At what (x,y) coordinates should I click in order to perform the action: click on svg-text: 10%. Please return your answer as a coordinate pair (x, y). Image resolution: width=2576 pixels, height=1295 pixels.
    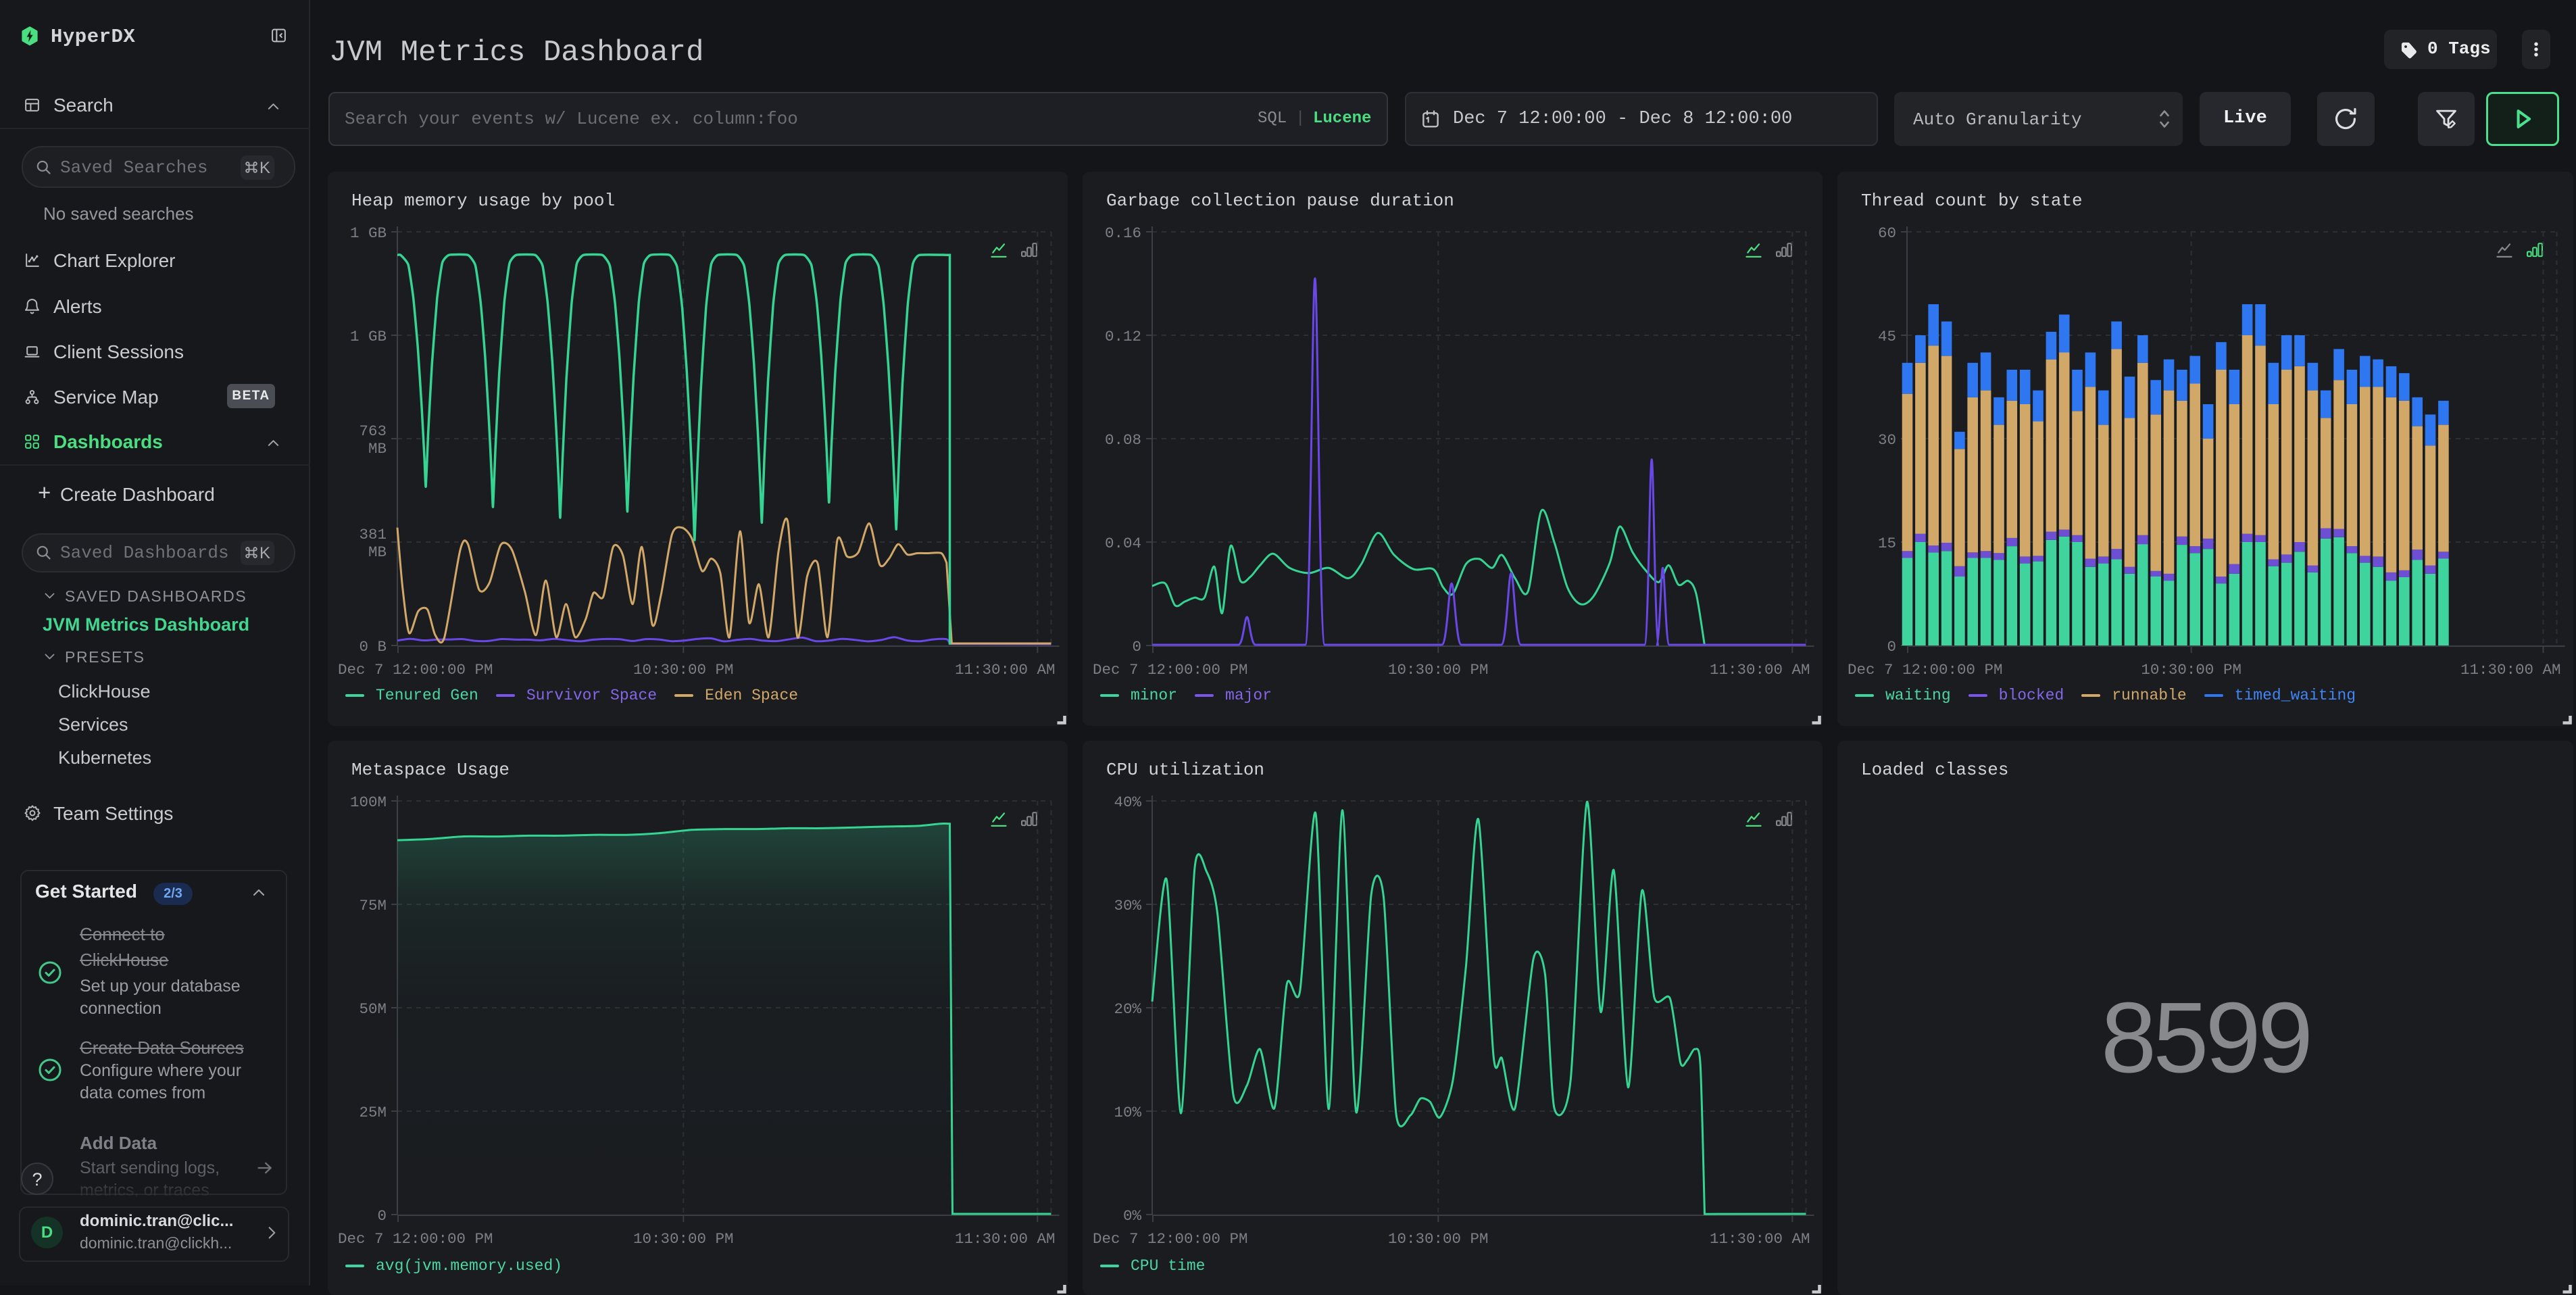
    Looking at the image, I should click on (1127, 1112).